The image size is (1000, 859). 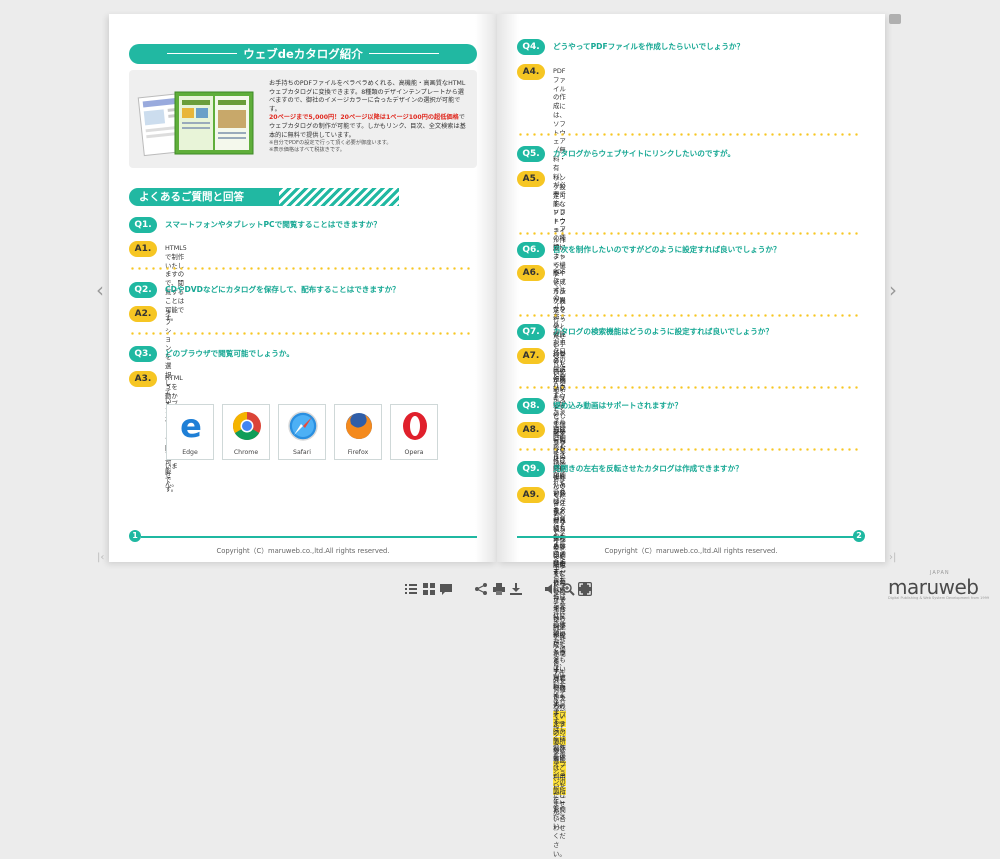 I want to click on browser-edge: e Edge, so click(x=190, y=432).